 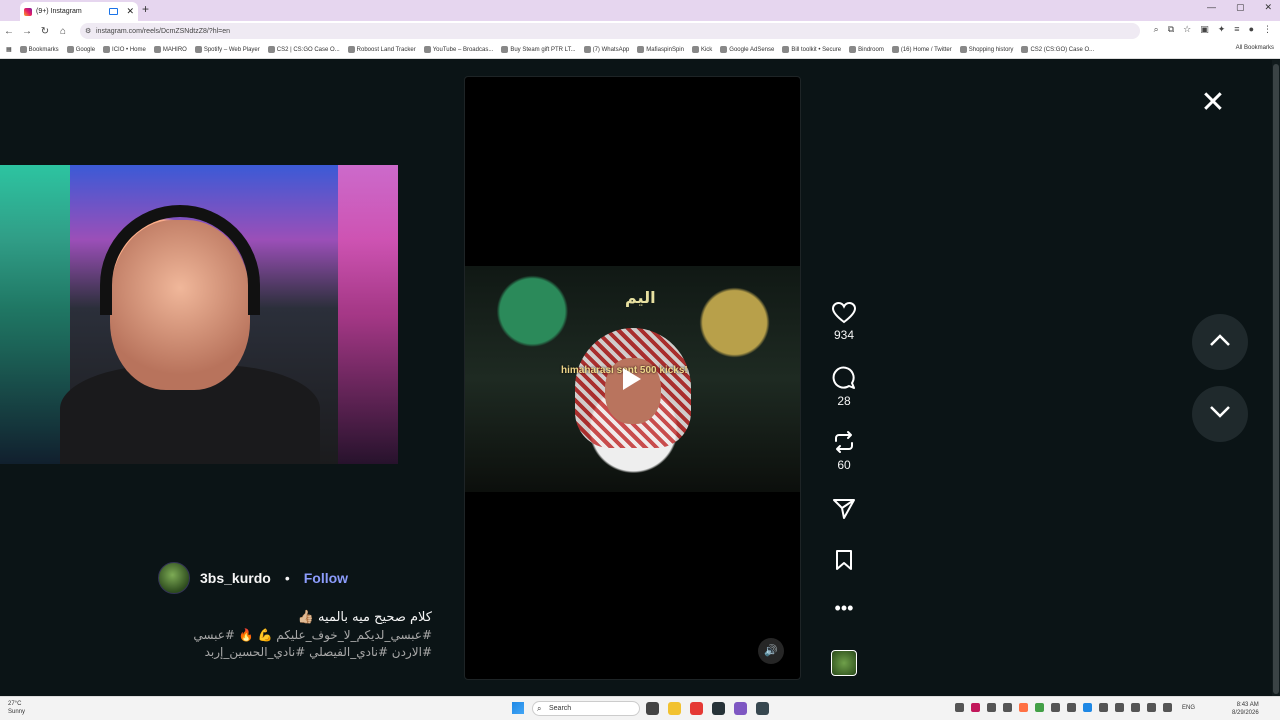 I want to click on language-indicator: ENG, so click(x=1188, y=708).